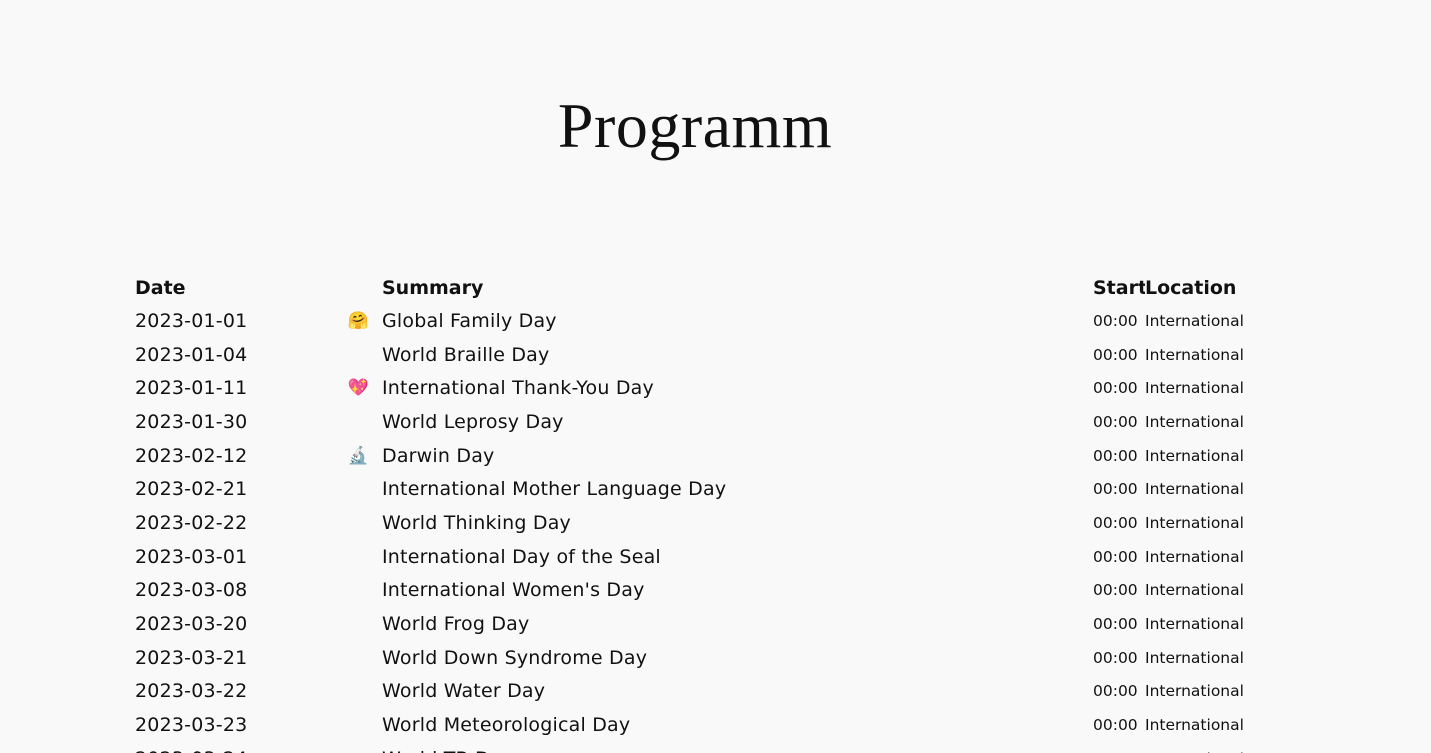  I want to click on sparkling-heart-icon: 💖, so click(358, 388).